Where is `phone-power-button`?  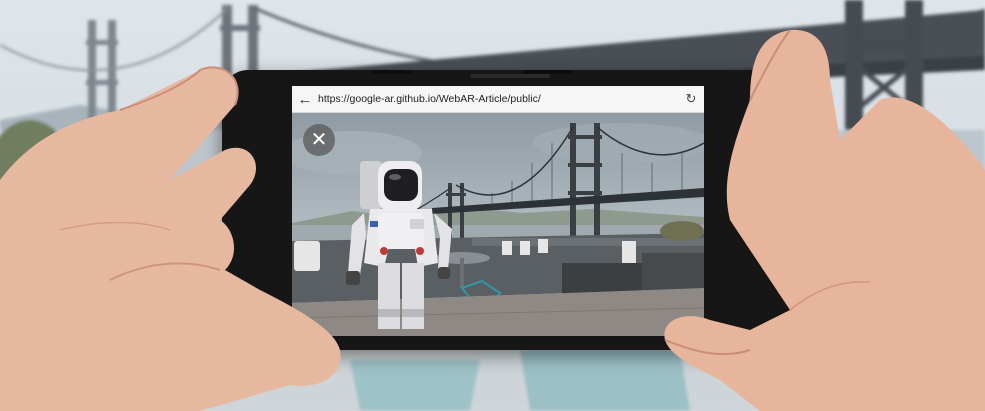
phone-power-button is located at coordinates (547, 72).